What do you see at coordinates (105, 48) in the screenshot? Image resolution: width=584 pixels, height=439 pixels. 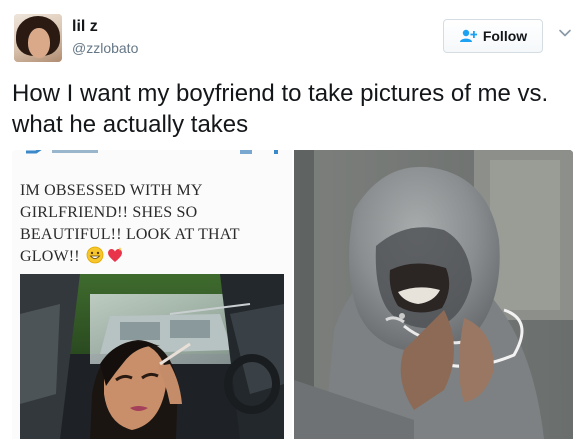 I see `user-handle: @zzlobato` at bounding box center [105, 48].